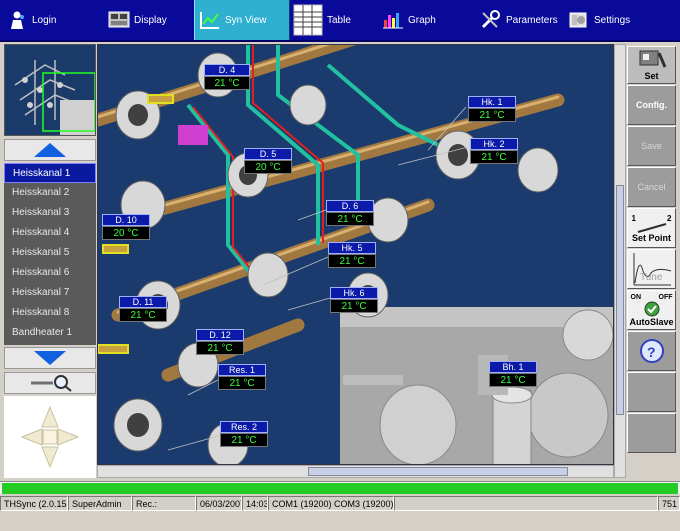 This screenshot has width=680, height=531. I want to click on zone-tag-d12: D. 12 21 °C, so click(220, 342).